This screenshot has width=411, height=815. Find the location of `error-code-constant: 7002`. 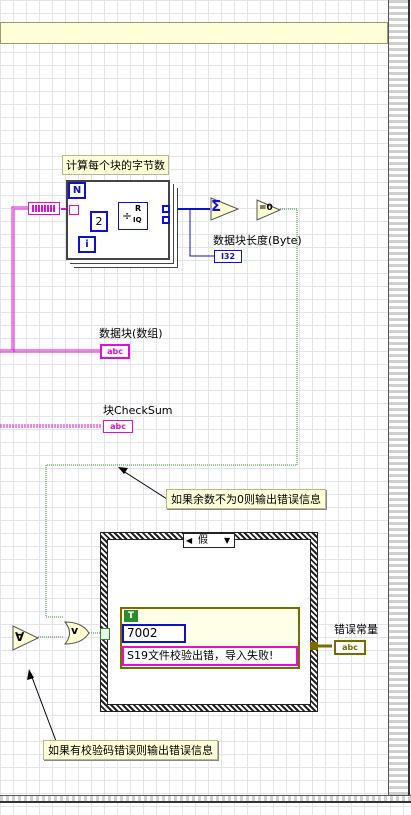

error-code-constant: 7002 is located at coordinates (154, 633).